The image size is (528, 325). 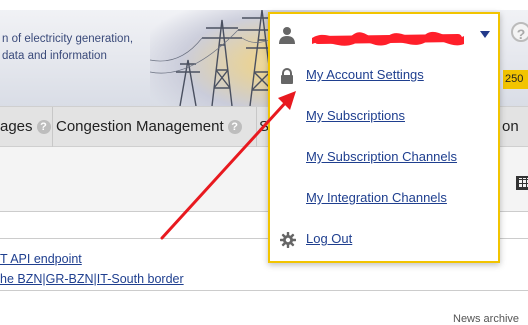 What do you see at coordinates (384, 240) in the screenshot?
I see `menu-item-log-out: Log Out` at bounding box center [384, 240].